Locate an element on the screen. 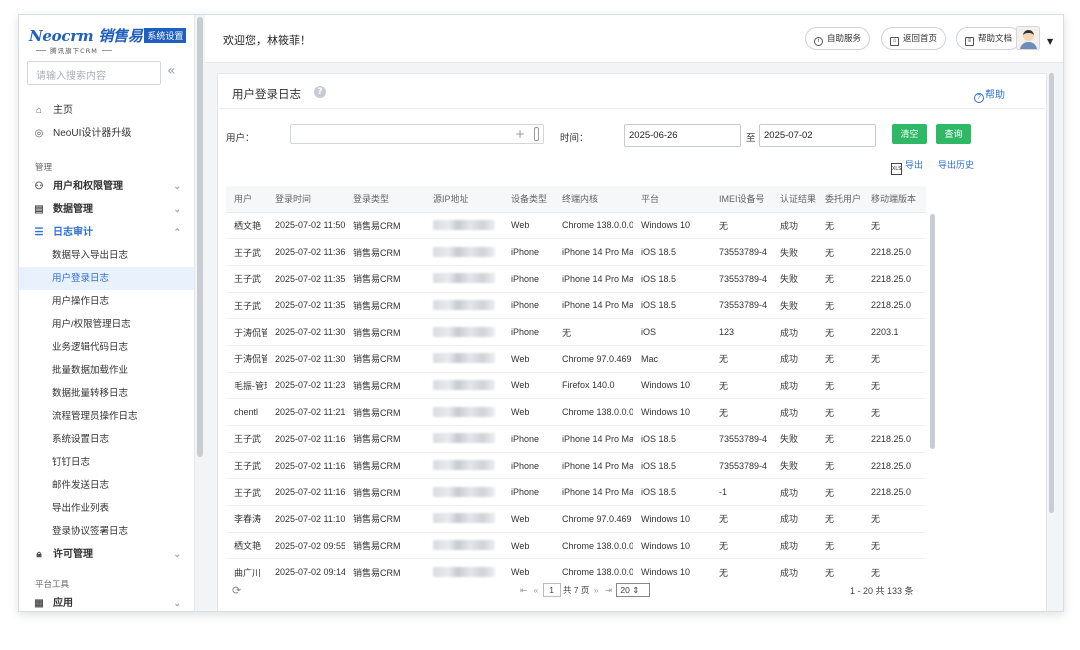 The width and height of the screenshot is (1080, 650). plus-icon: + is located at coordinates (520, 134).